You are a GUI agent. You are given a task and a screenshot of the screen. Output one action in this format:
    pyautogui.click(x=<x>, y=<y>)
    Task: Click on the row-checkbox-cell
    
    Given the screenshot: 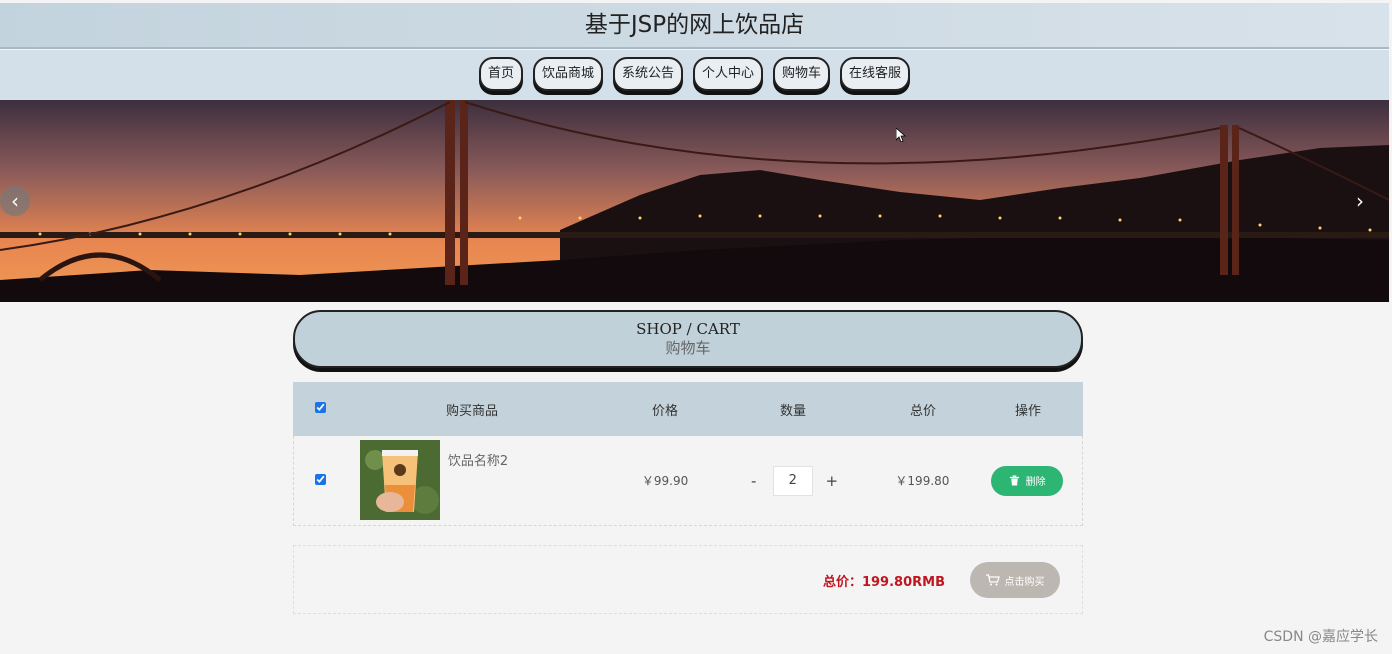 What is the action you would take?
    pyautogui.click(x=321, y=480)
    